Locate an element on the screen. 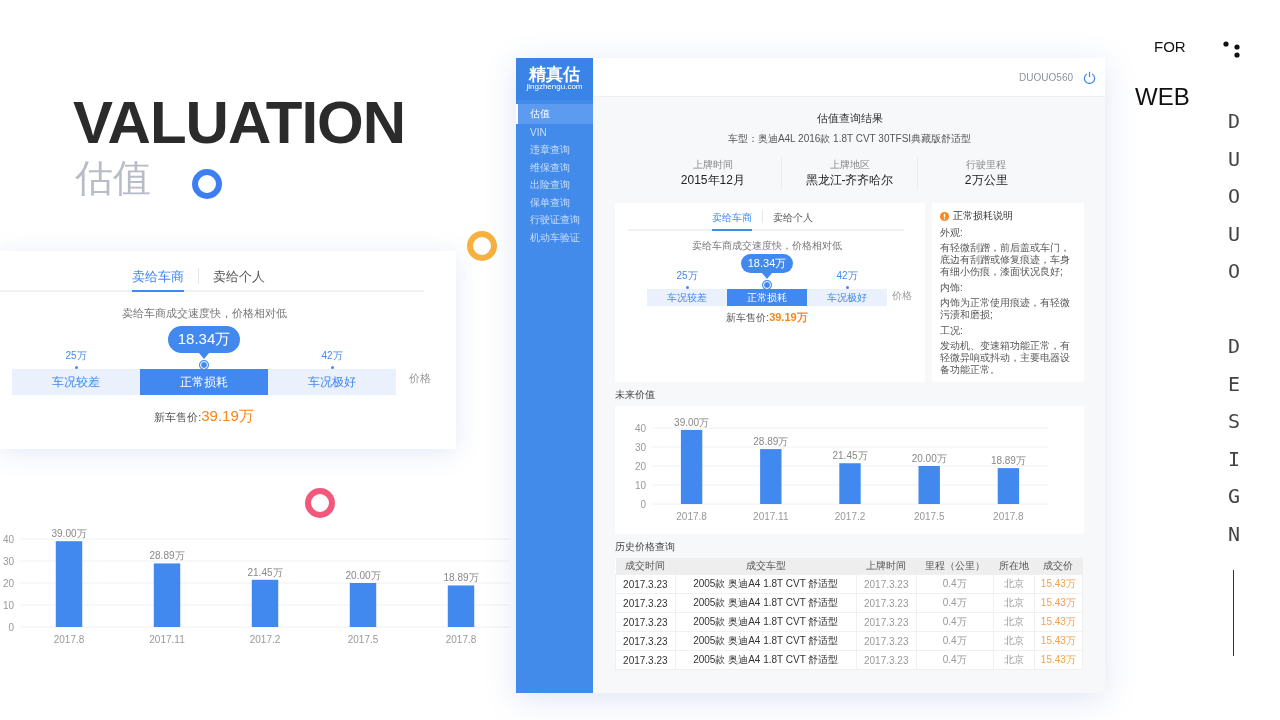  value-label: 20.00万 is located at coordinates (363, 575).